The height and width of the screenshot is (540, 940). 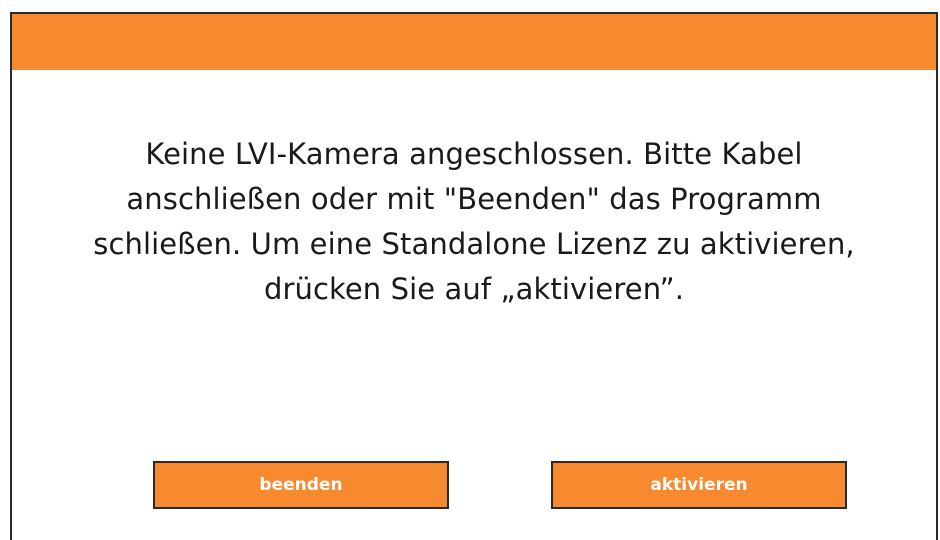 What do you see at coordinates (474, 289) in the screenshot?
I see `message-line: drücken Sie auf „aktivieren”.` at bounding box center [474, 289].